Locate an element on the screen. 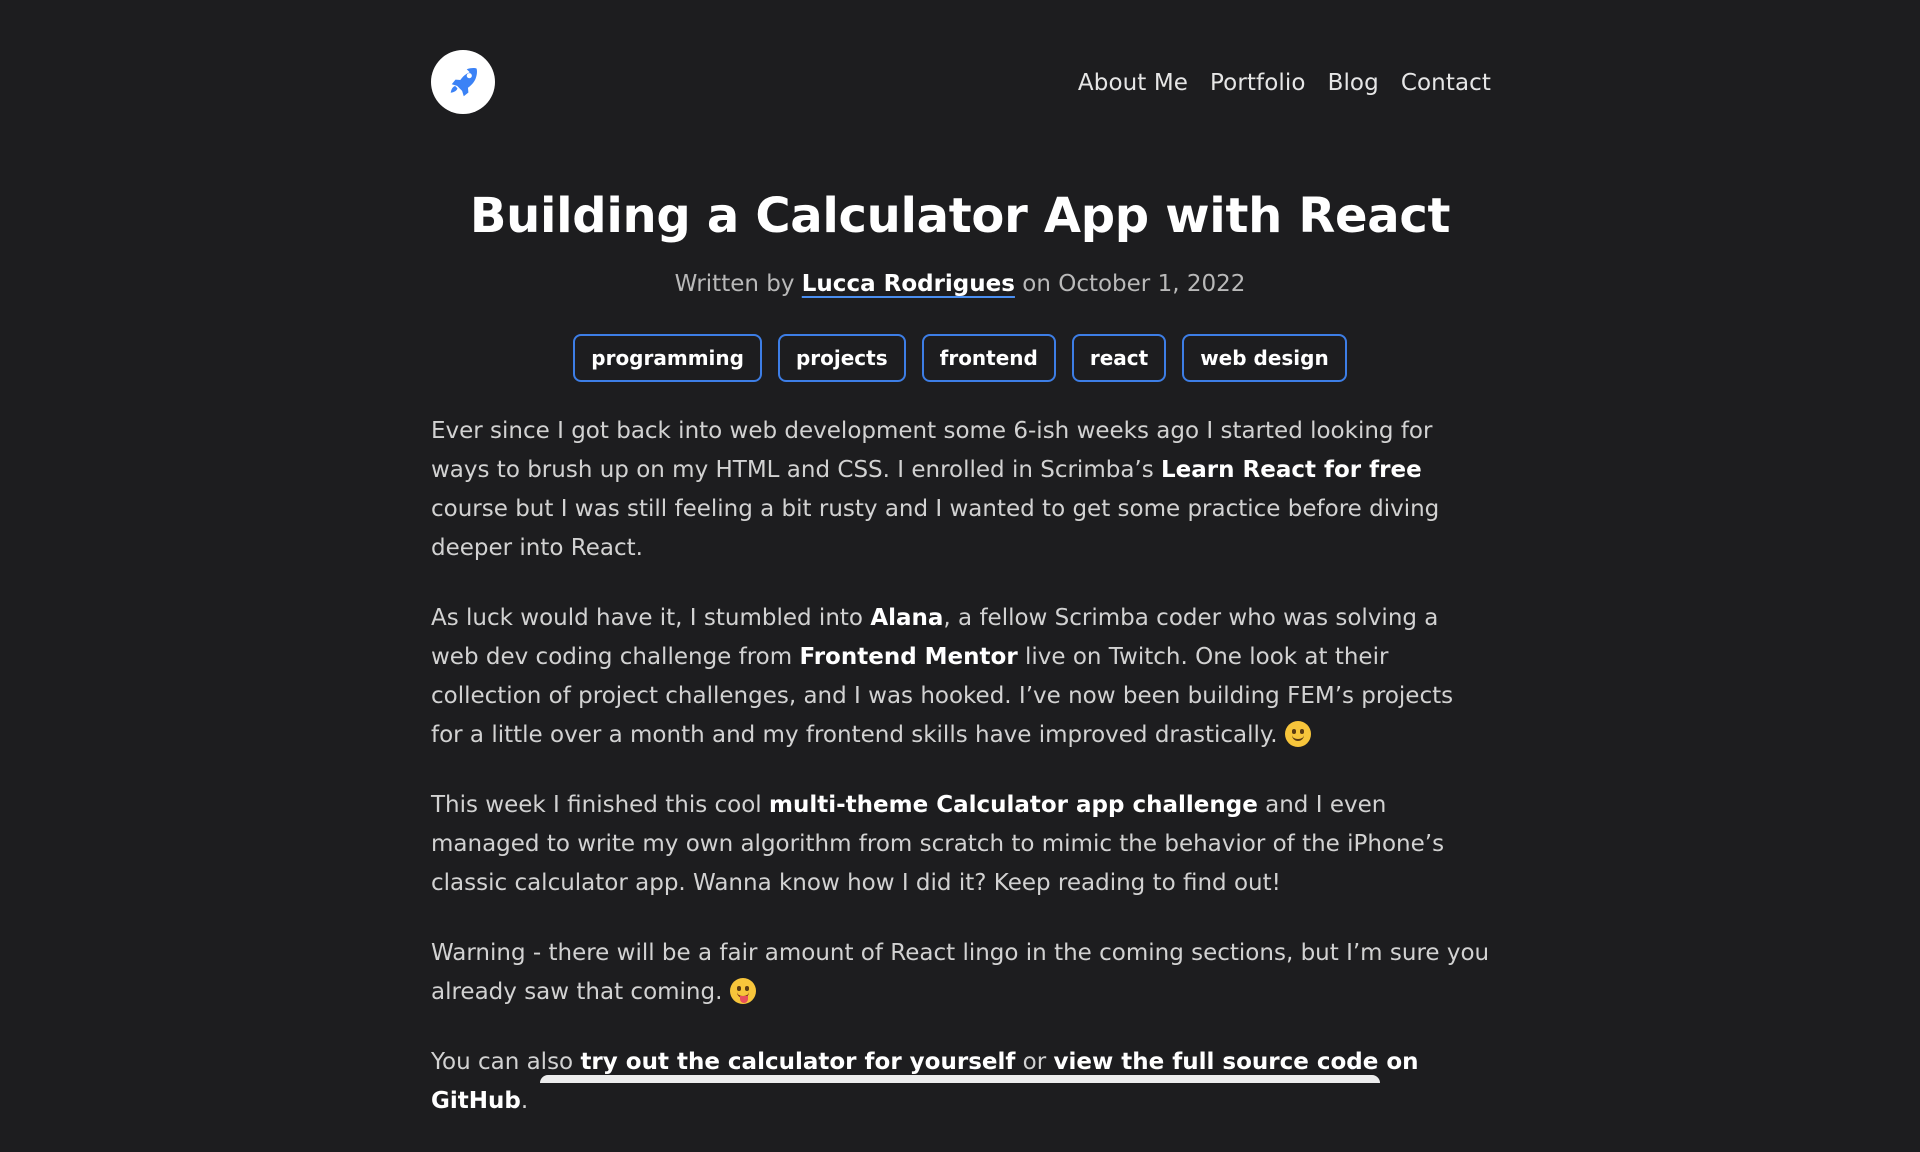  text: You can also is located at coordinates (506, 1062).